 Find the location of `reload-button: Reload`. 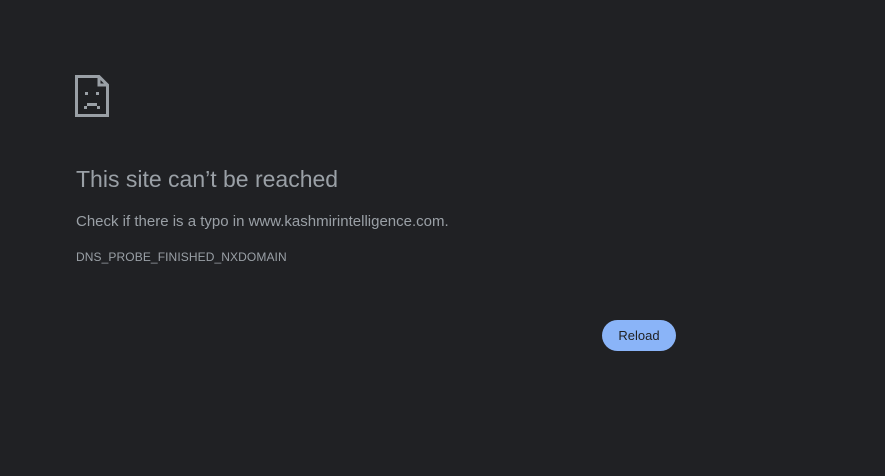

reload-button: Reload is located at coordinates (639, 335).